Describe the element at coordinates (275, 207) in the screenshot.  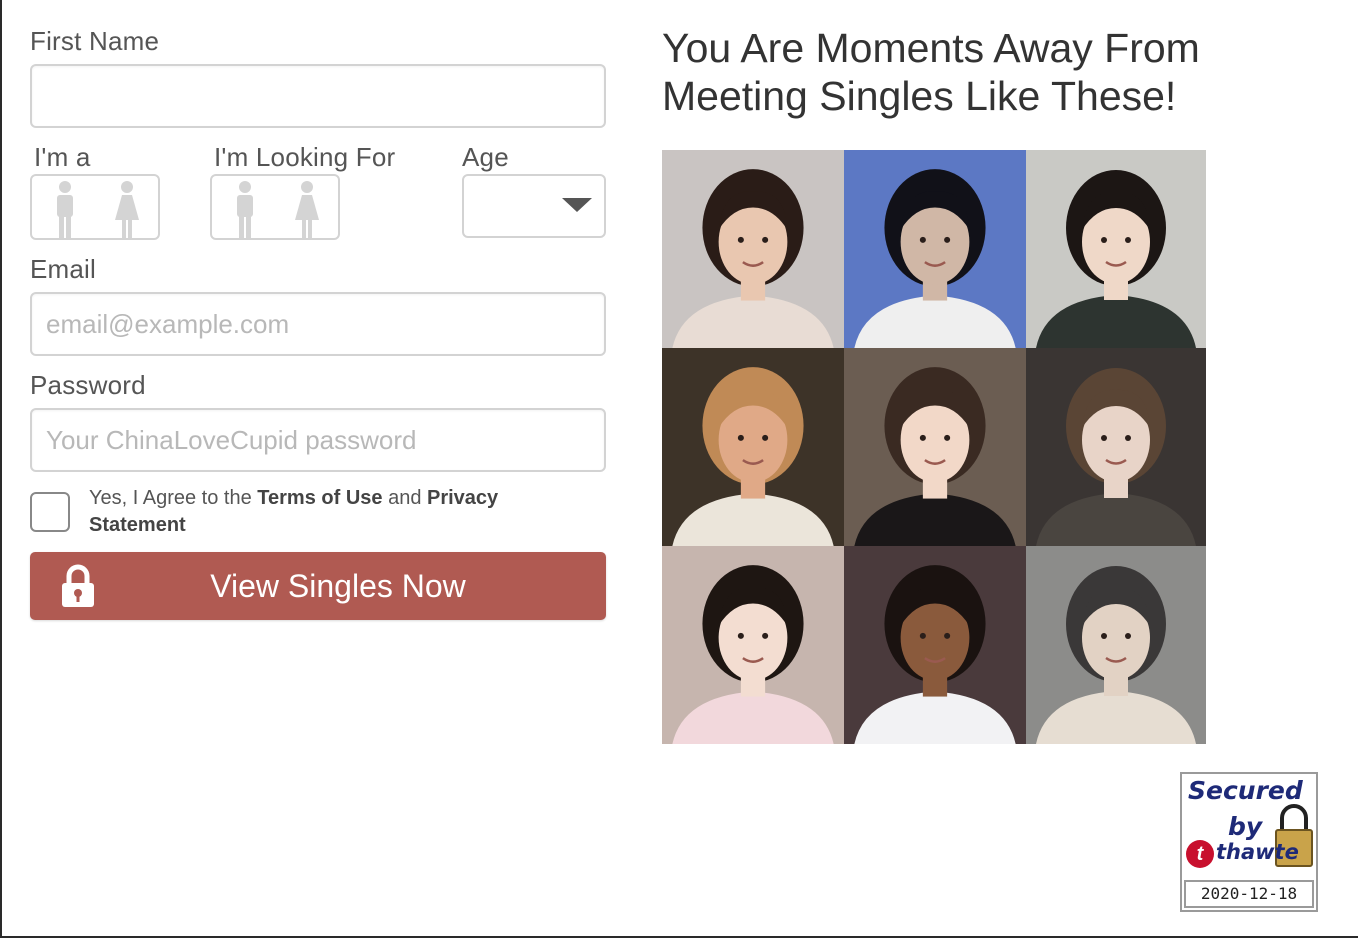
I see `looking-for-gender-picker` at that location.